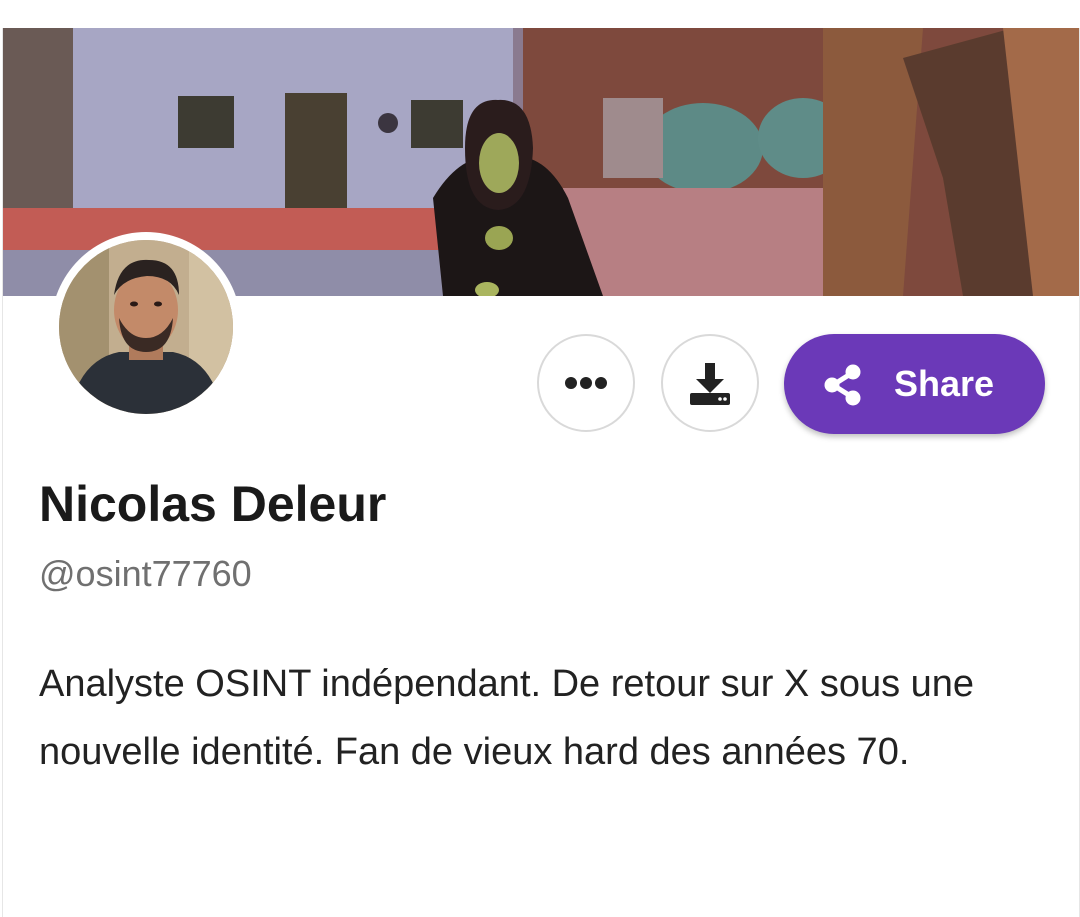 The image size is (1080, 917). I want to click on share-button: Share, so click(914, 384).